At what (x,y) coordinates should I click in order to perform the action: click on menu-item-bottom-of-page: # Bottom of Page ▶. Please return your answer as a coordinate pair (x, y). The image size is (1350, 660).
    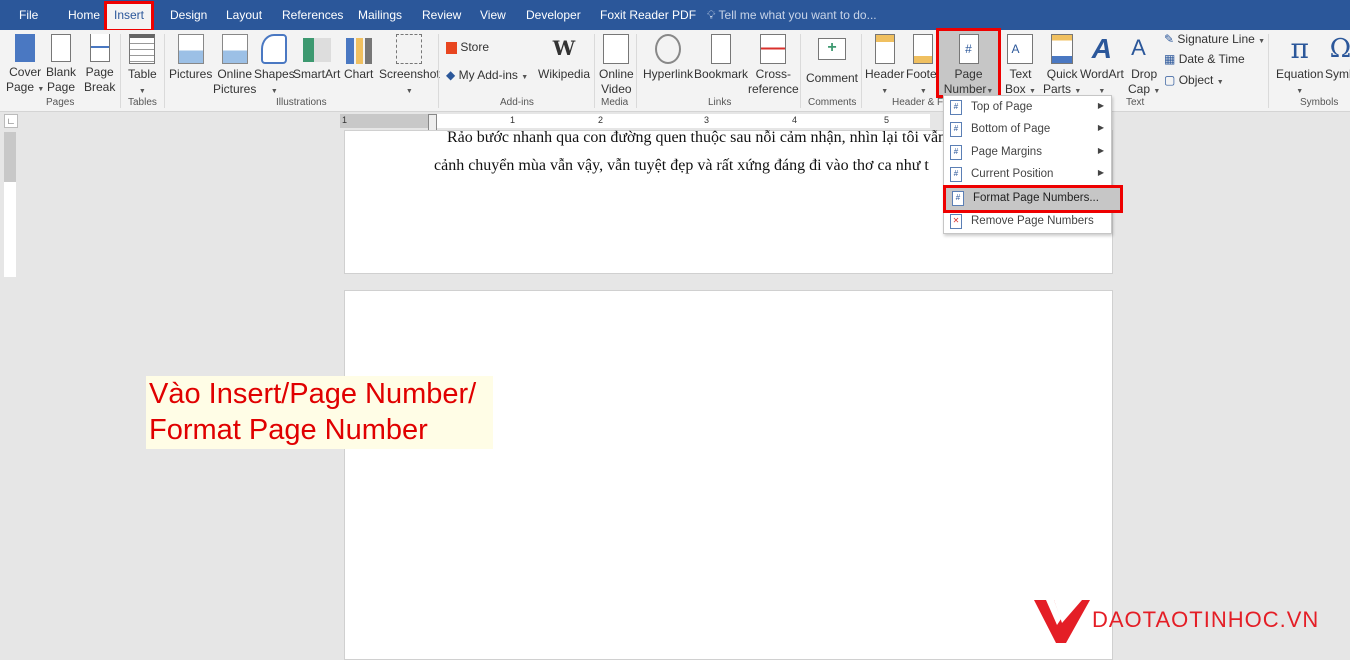
    Looking at the image, I should click on (1027, 130).